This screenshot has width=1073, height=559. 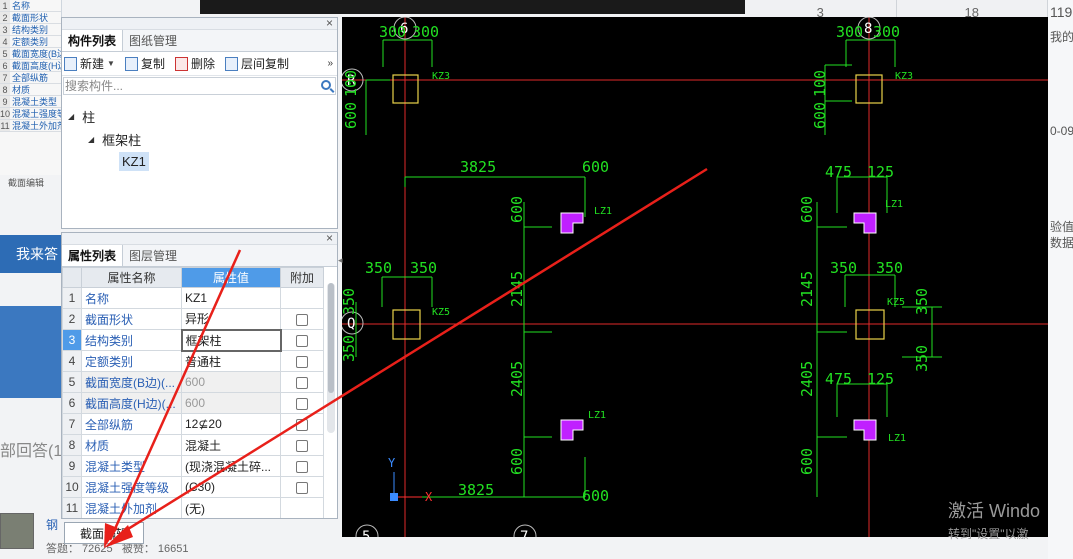 I want to click on answer-button: 我来答, so click(x=31, y=254).